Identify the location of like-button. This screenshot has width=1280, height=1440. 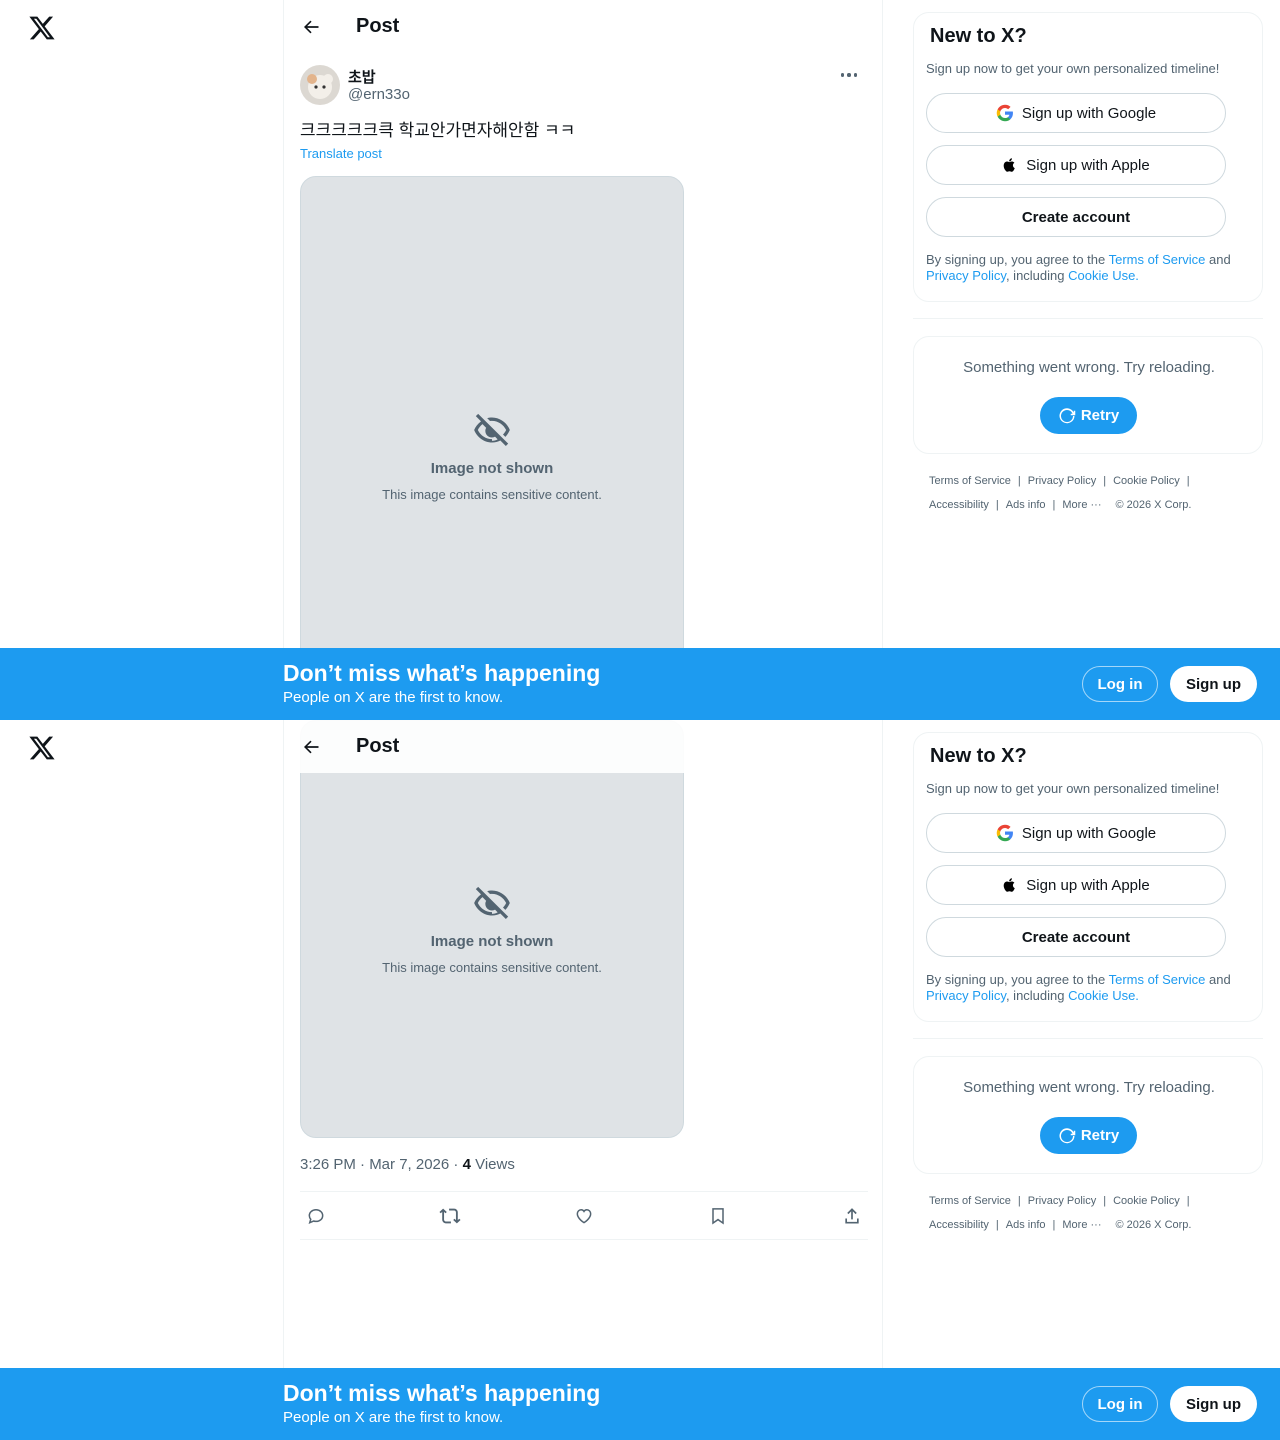
(584, 1216).